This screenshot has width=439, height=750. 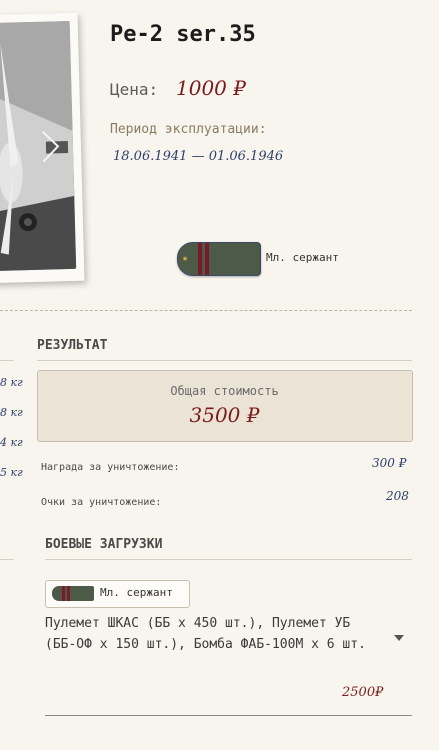 I want to click on weight-value: 5 кг, so click(x=11, y=472).